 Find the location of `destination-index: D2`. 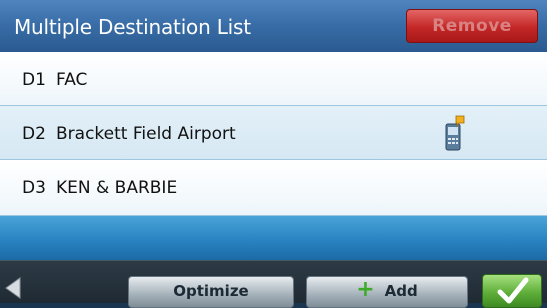

destination-index: D2 is located at coordinates (34, 134).